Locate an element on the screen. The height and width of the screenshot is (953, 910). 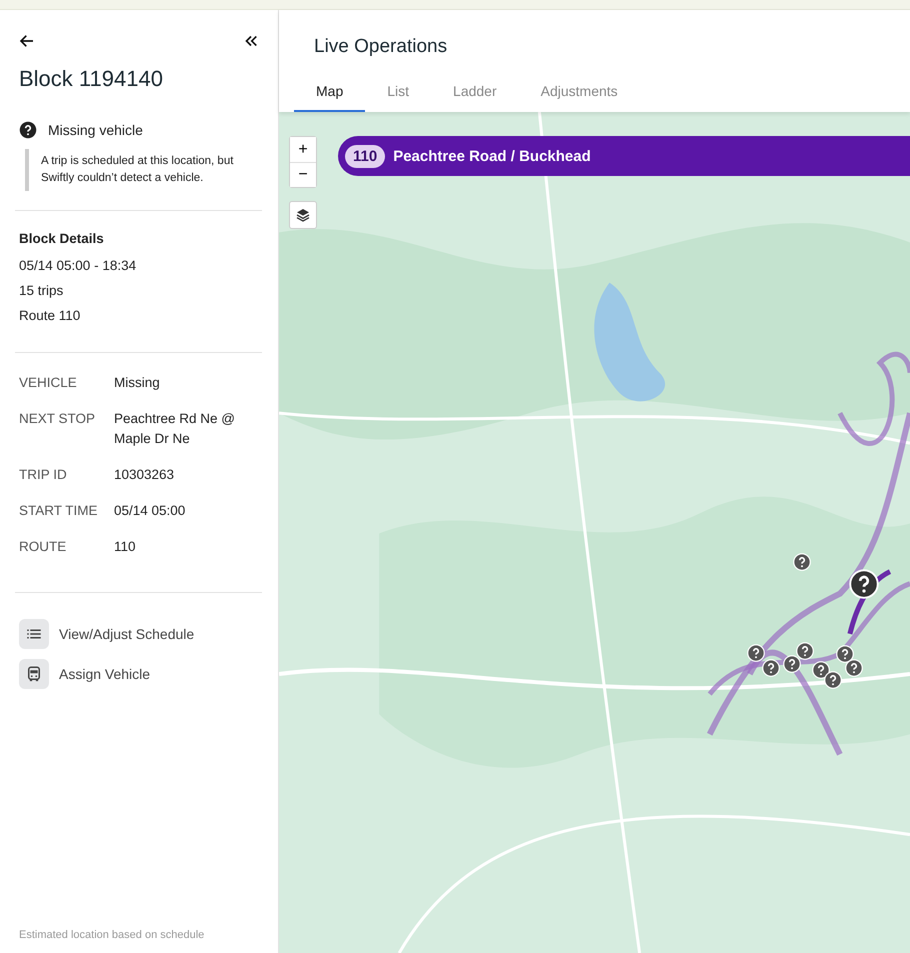
action-link: Assign Vehicle is located at coordinates (140, 674).